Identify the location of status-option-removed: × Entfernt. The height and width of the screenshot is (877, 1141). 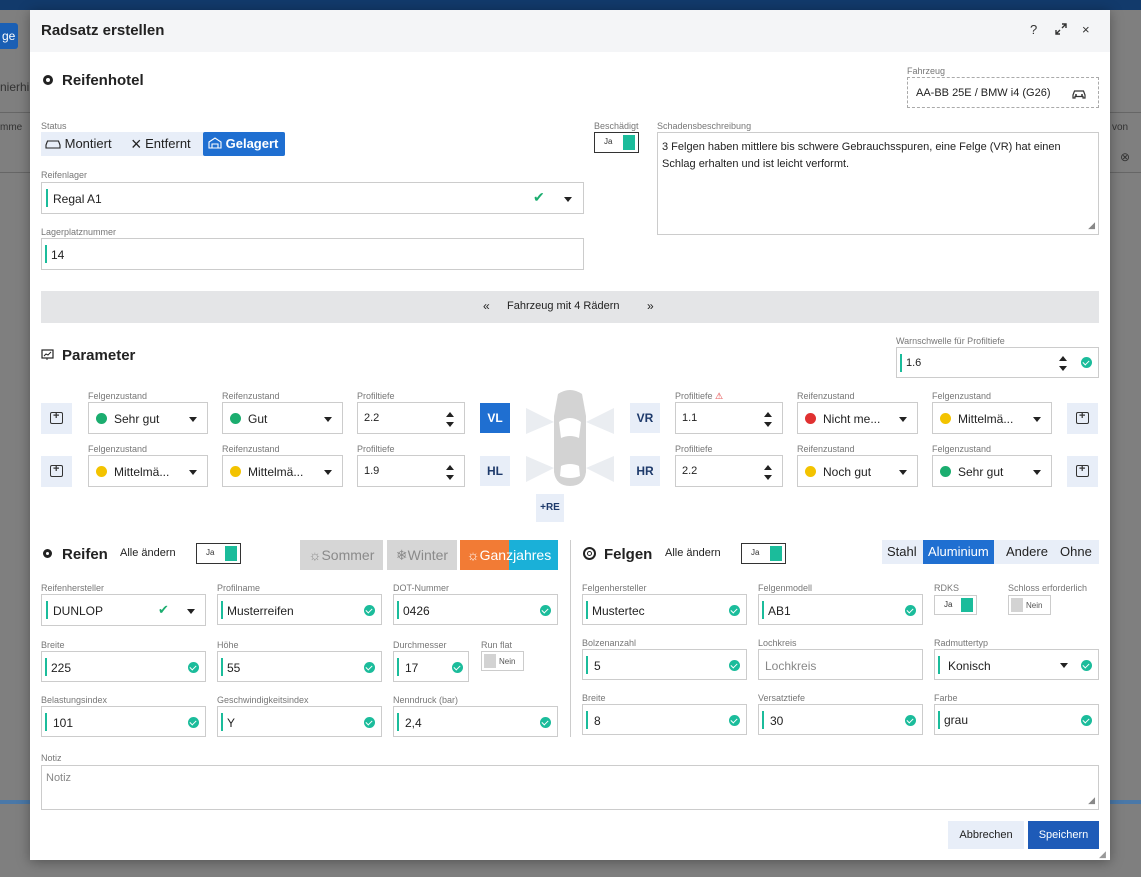
(161, 144).